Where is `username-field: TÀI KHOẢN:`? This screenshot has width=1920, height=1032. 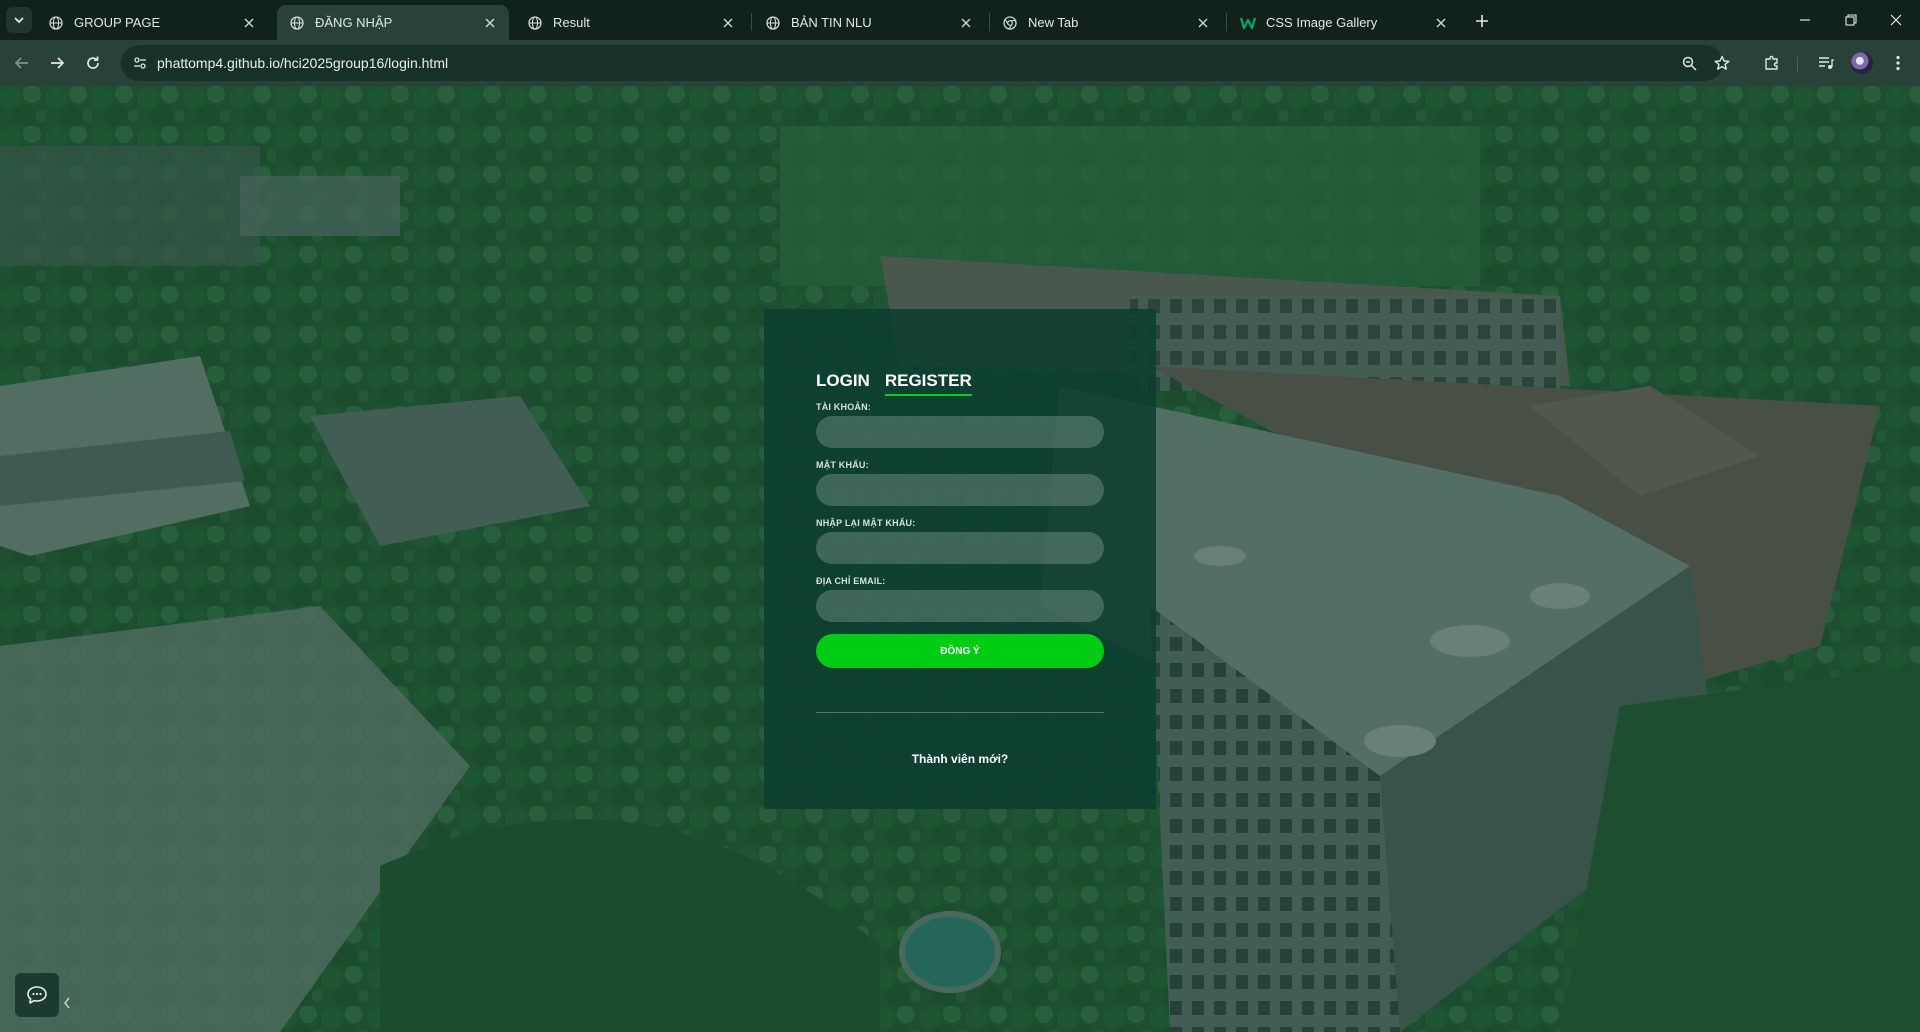
username-field: TÀI KHOẢN: is located at coordinates (960, 425).